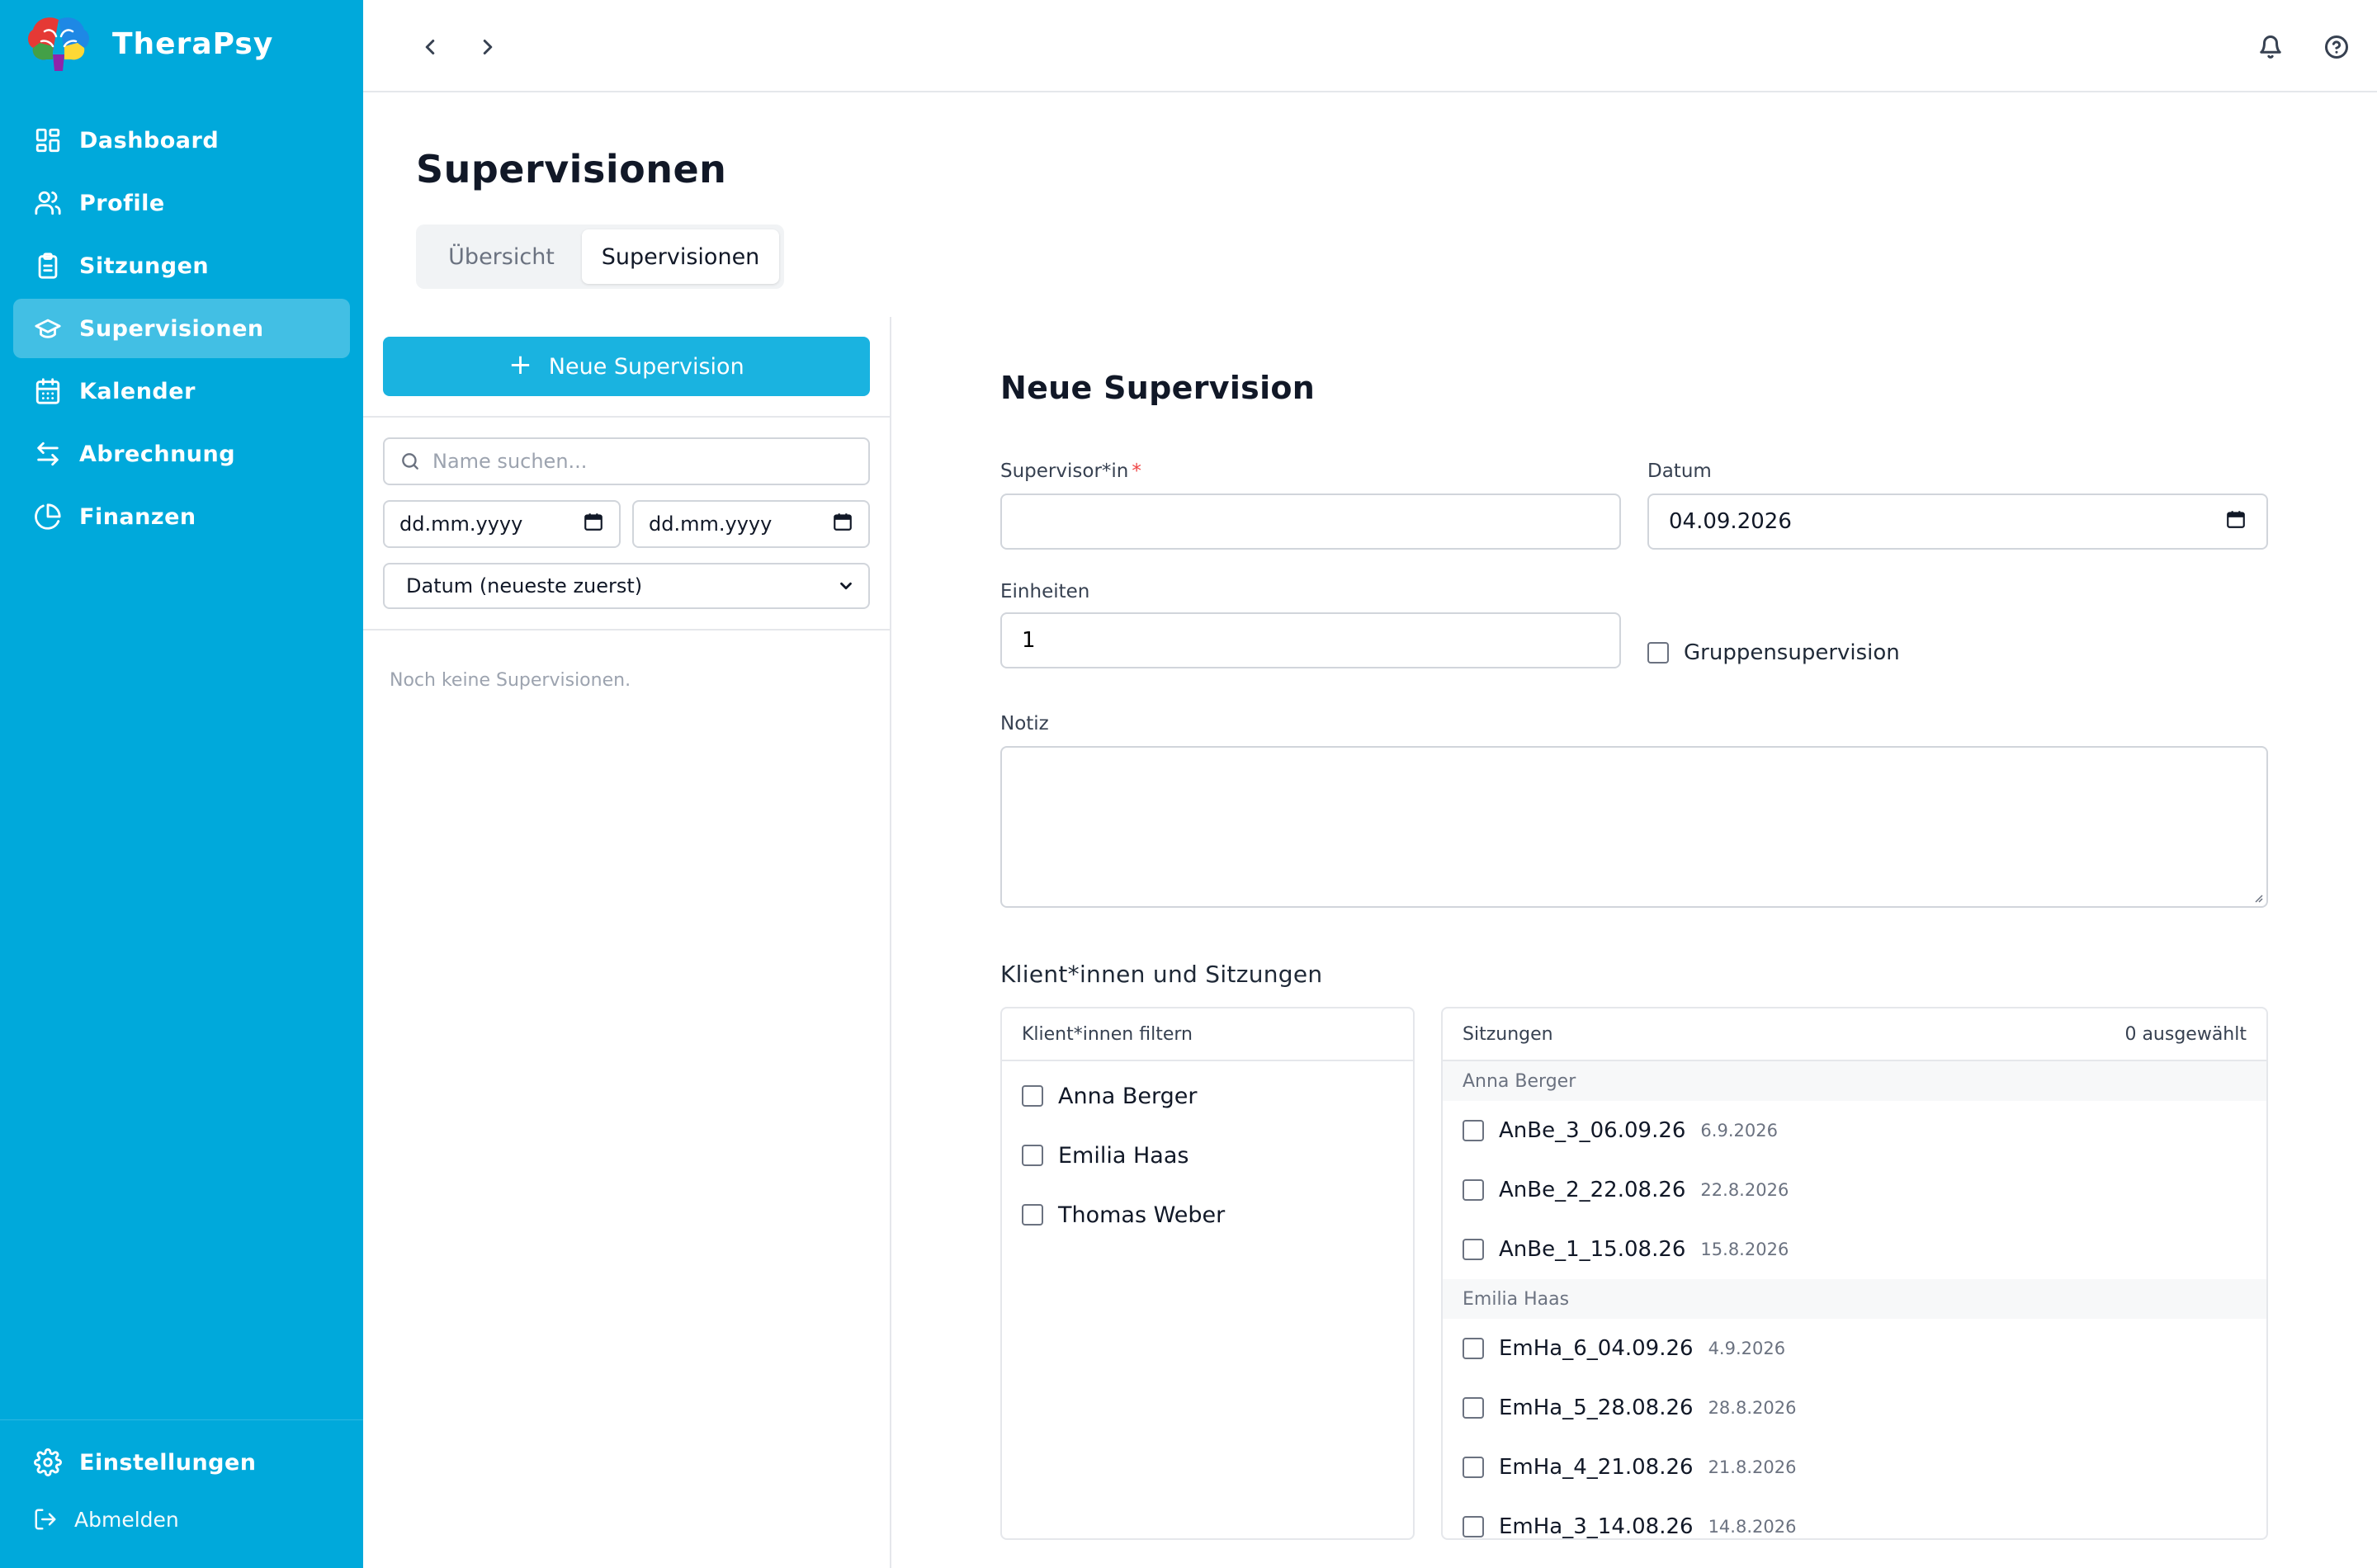  What do you see at coordinates (1745, 1249) in the screenshot?
I see `session-date: 15.8.2026` at bounding box center [1745, 1249].